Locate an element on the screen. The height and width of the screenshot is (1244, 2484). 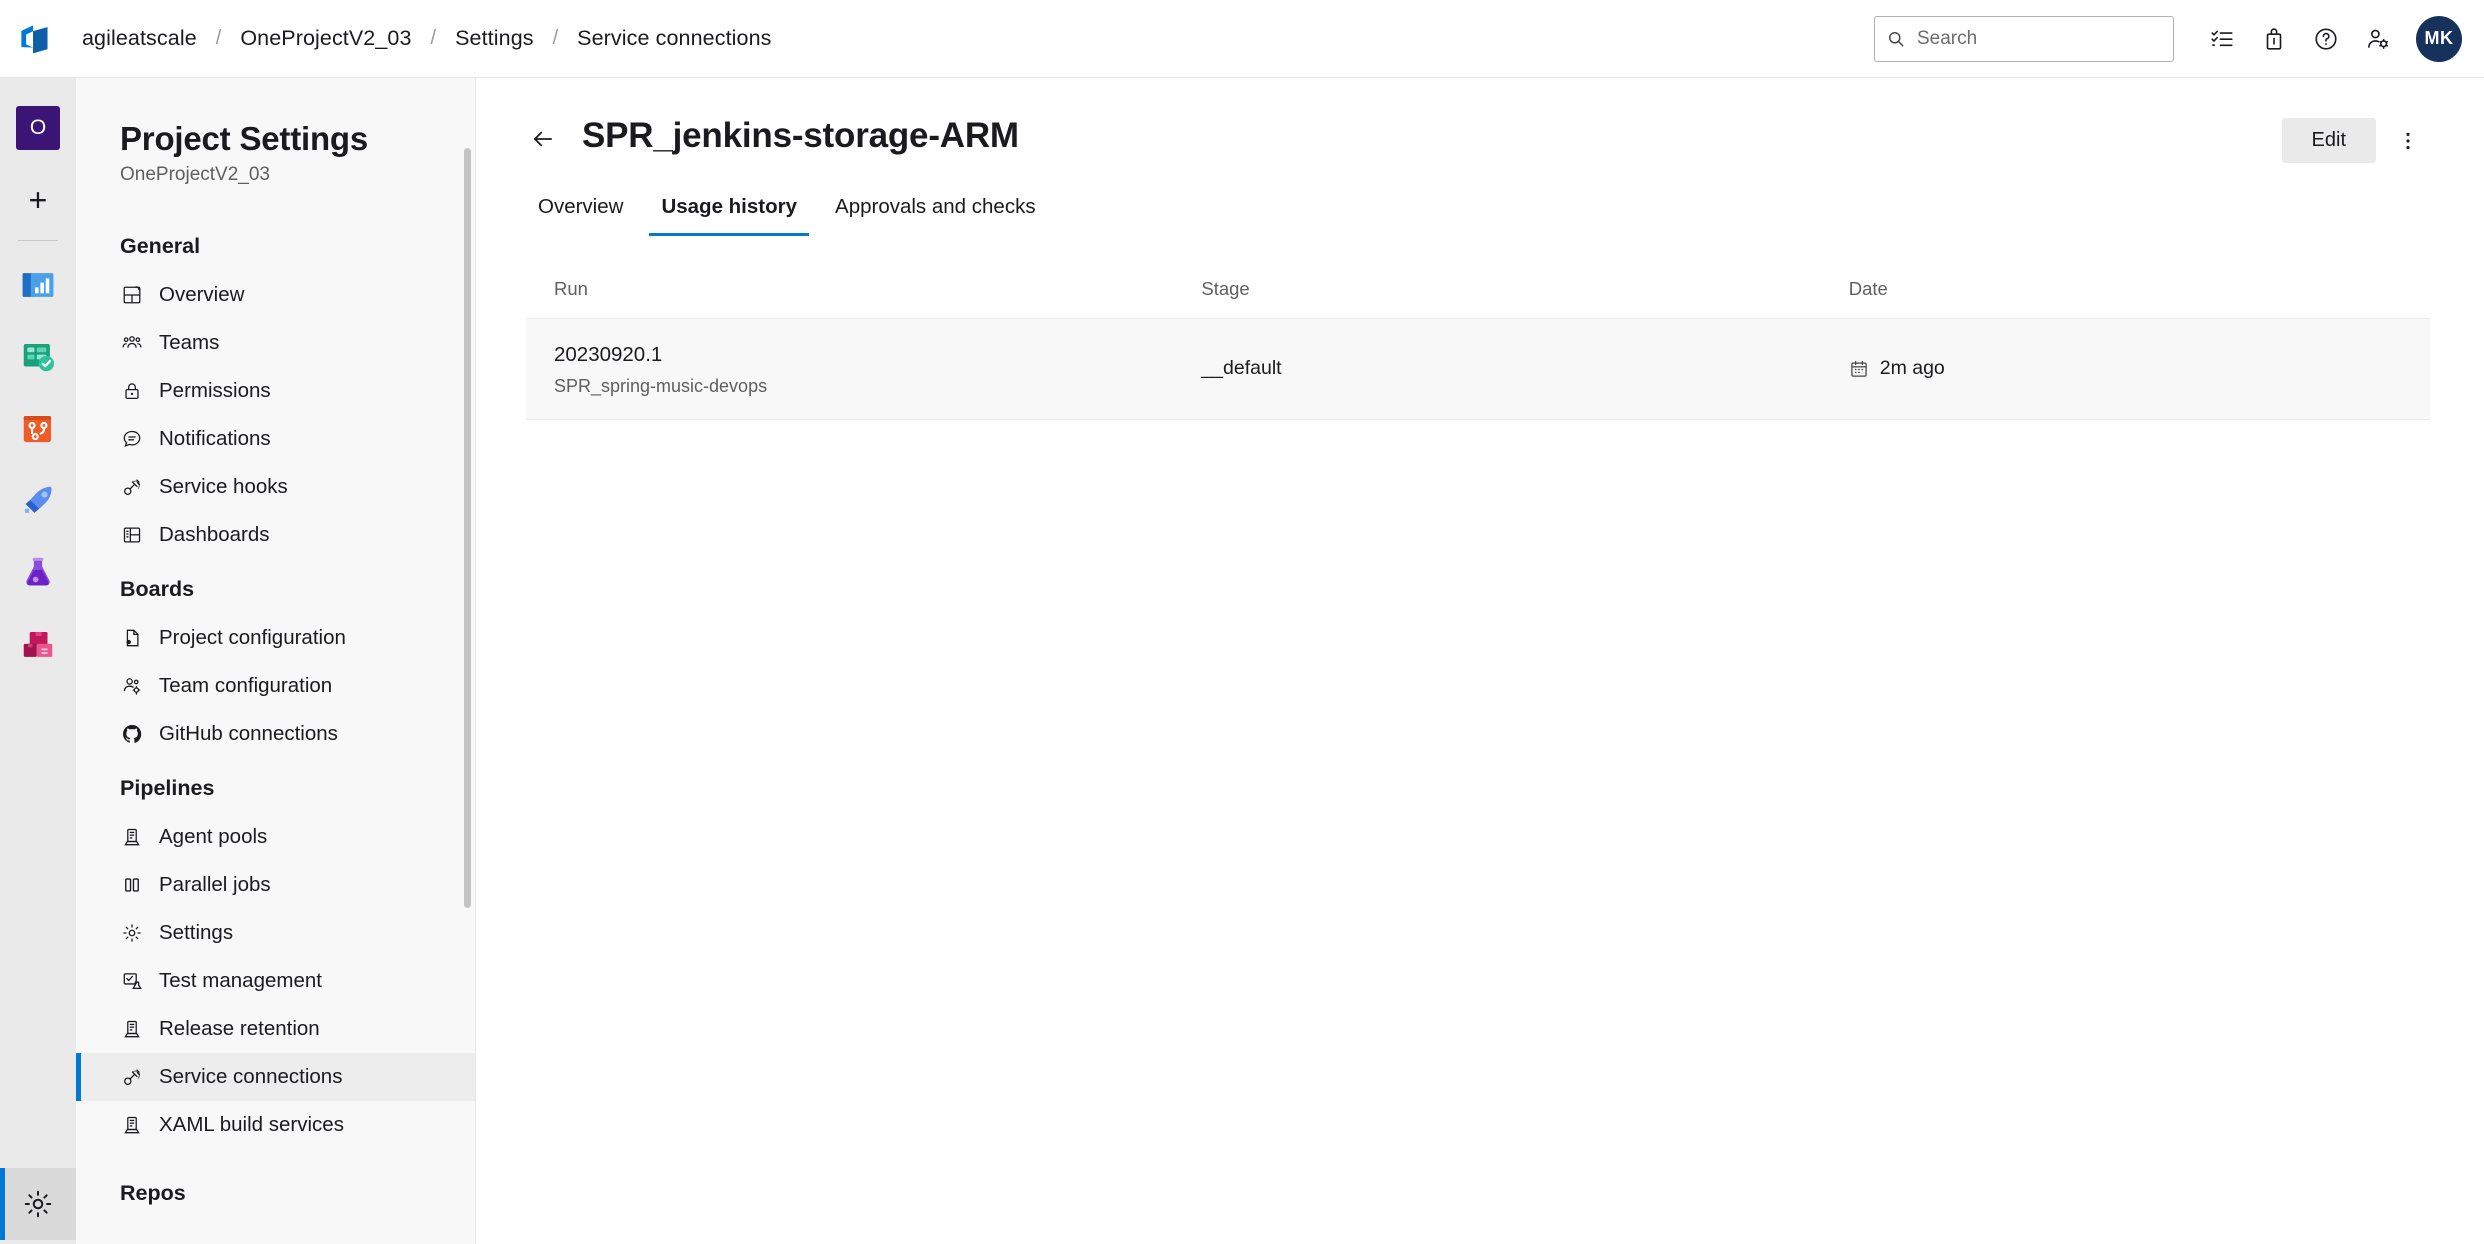
tab-approvals-and-checks: Approvals and checks is located at coordinates (935, 212).